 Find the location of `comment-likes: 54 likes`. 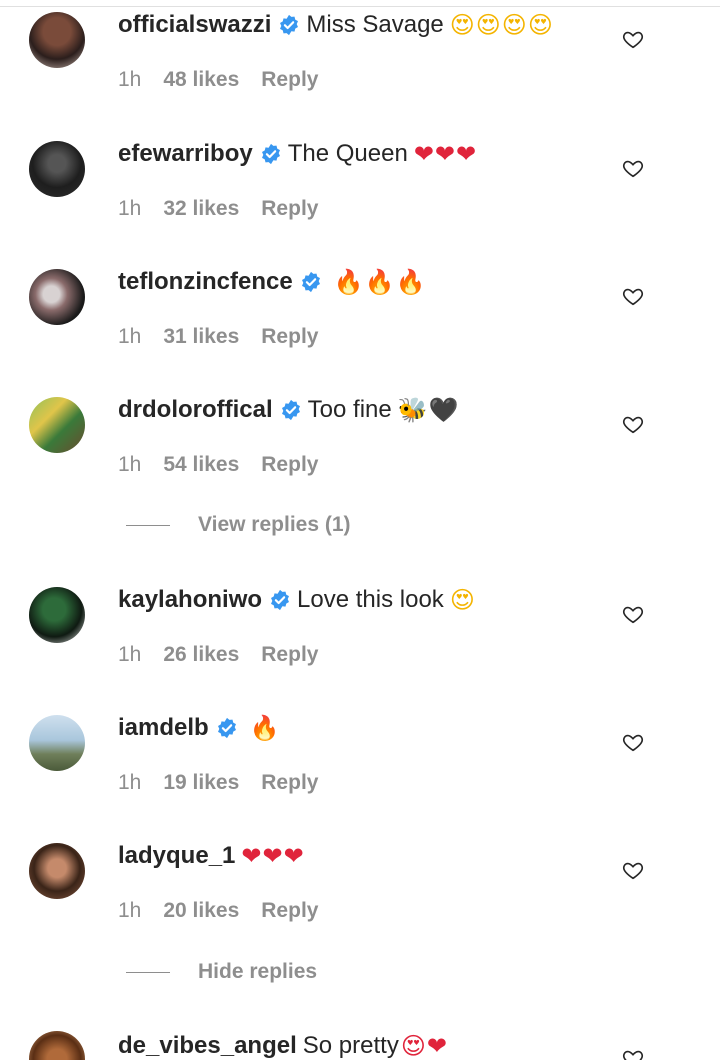

comment-likes: 54 likes is located at coordinates (201, 465).